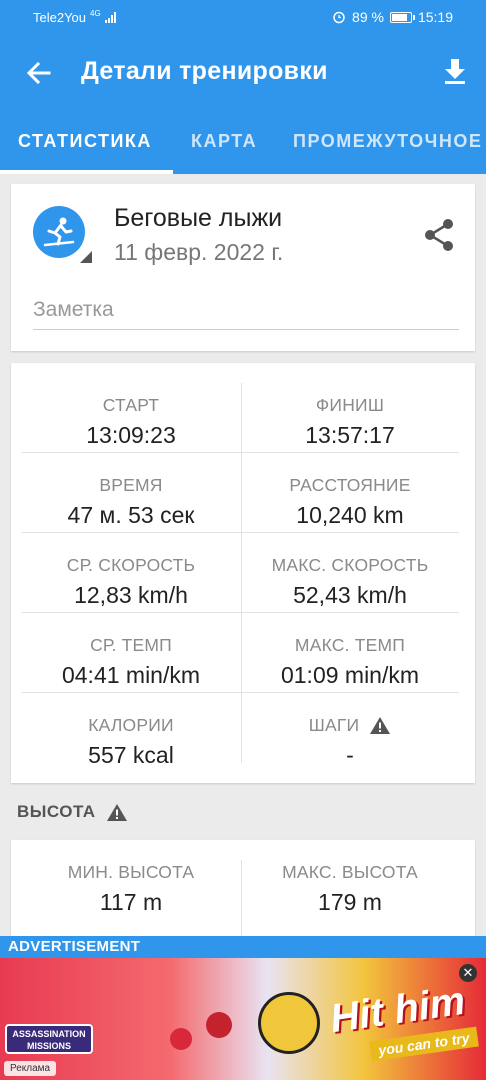 The width and height of the screenshot is (486, 1080). Describe the element at coordinates (59, 232) in the screenshot. I see `cross-country-skiing-icon` at that location.